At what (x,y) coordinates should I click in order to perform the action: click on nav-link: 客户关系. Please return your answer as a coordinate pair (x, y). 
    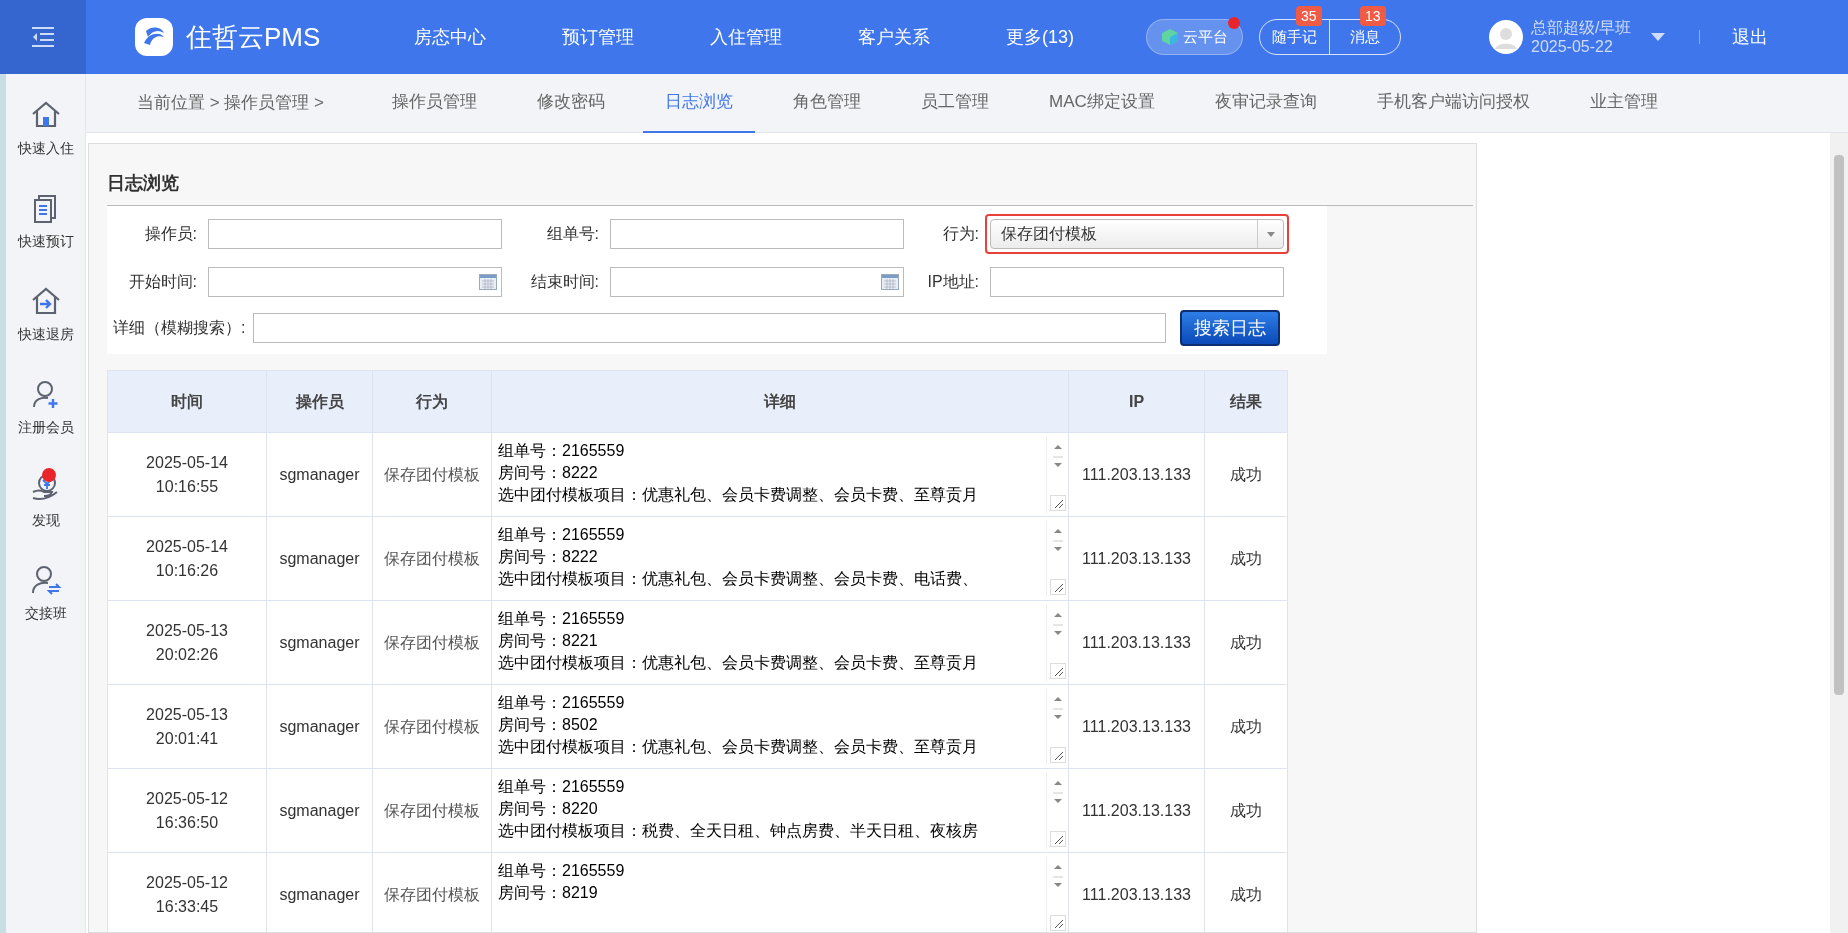
    Looking at the image, I should click on (894, 37).